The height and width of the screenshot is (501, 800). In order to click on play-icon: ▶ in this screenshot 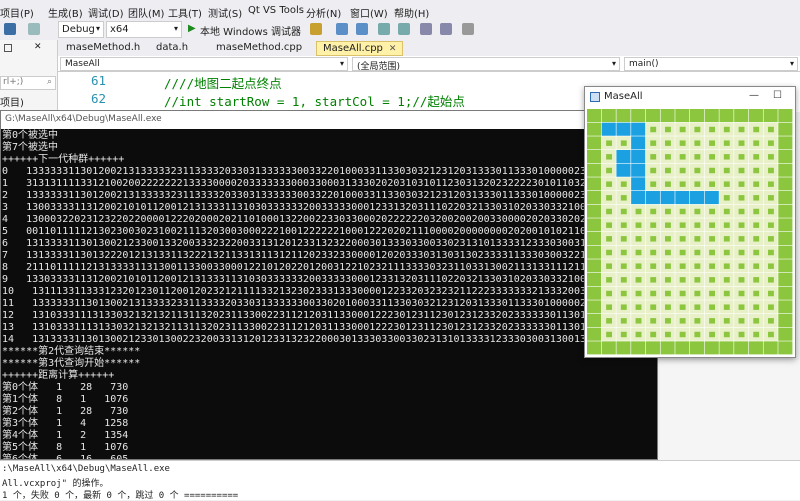, I will do `click(192, 28)`.